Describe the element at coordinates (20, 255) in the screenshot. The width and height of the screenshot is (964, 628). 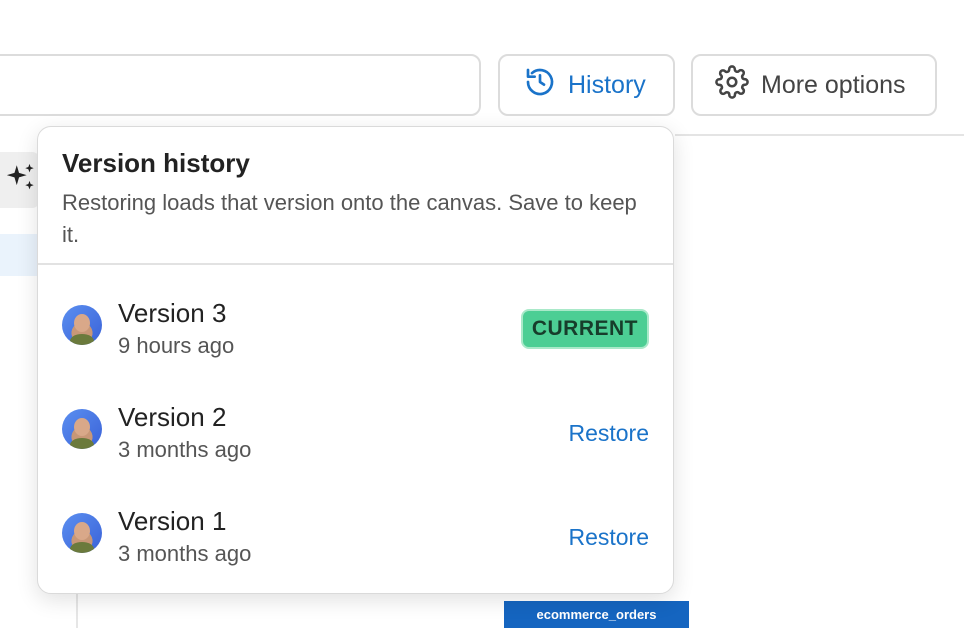
I see `selected-list-item` at that location.